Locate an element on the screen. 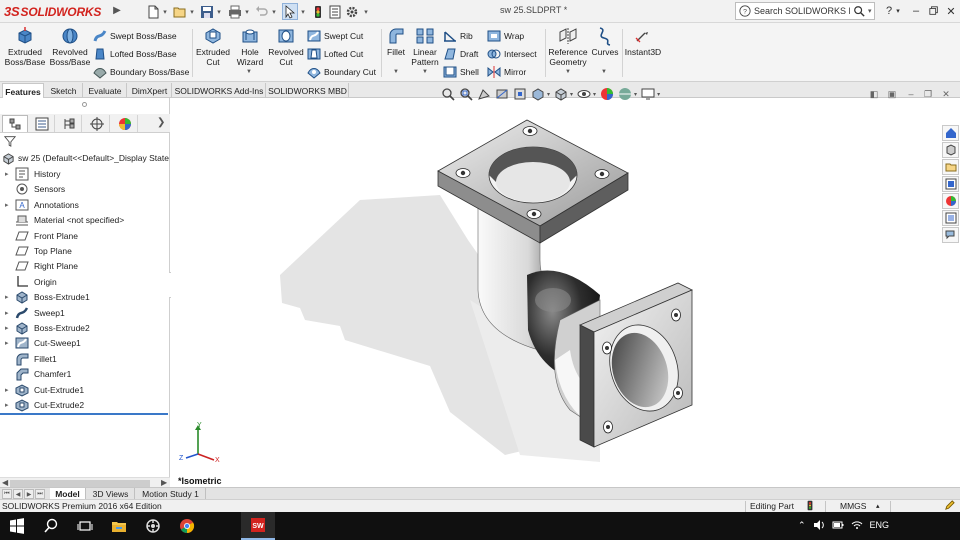 Image resolution: width=960 pixels, height=540 pixels. file-properties-icon is located at coordinates (335, 11).